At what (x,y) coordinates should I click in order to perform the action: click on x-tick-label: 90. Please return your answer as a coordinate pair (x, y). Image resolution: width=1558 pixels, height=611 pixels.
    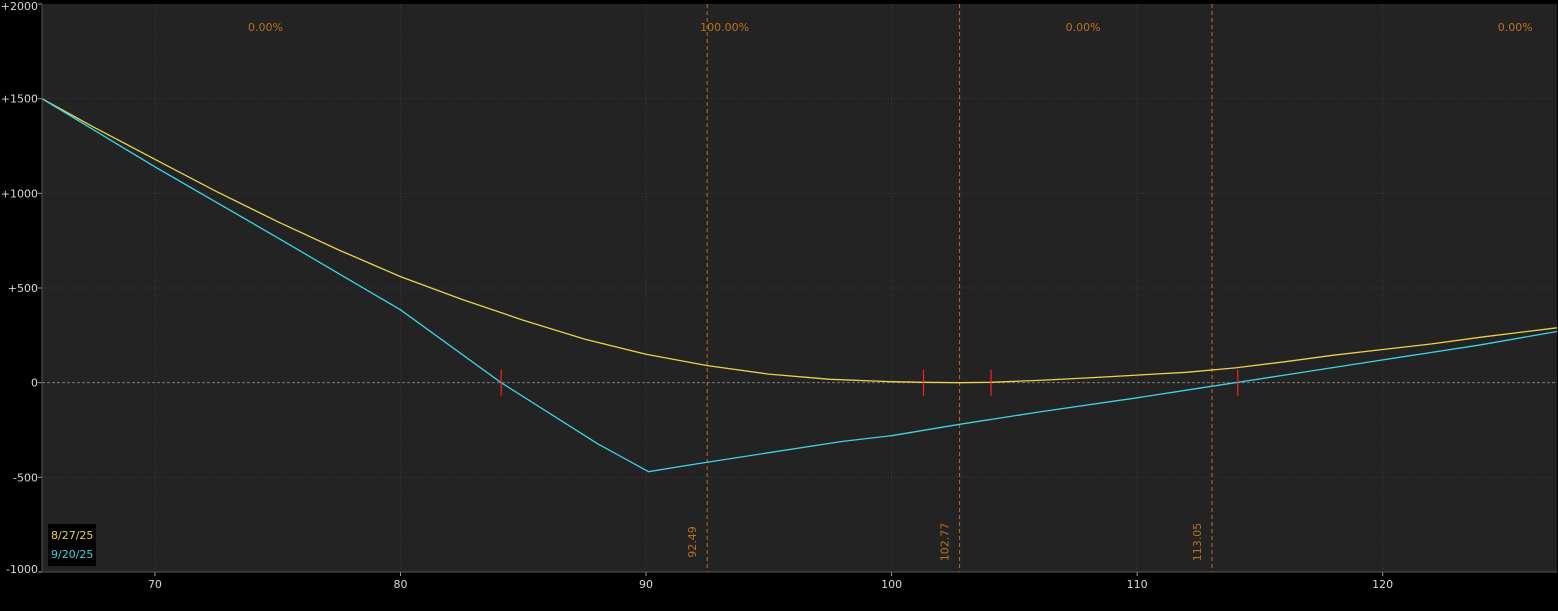
    Looking at the image, I should click on (646, 584).